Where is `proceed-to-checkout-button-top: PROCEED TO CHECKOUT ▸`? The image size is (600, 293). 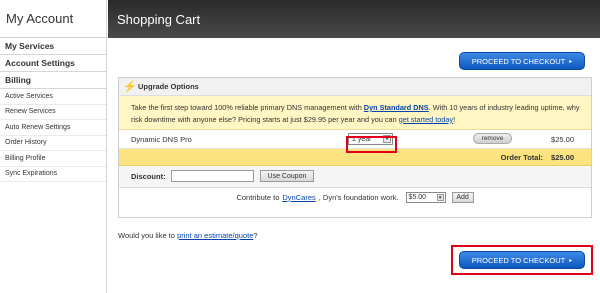
proceed-to-checkout-button-top: PROCEED TO CHECKOUT ▸ is located at coordinates (522, 61).